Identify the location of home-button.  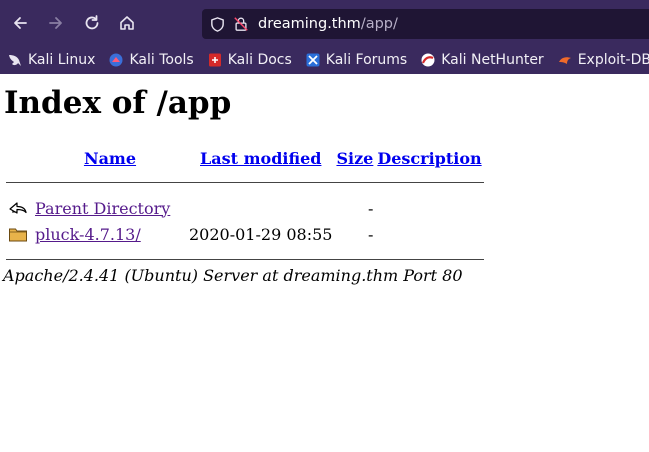
(127, 23).